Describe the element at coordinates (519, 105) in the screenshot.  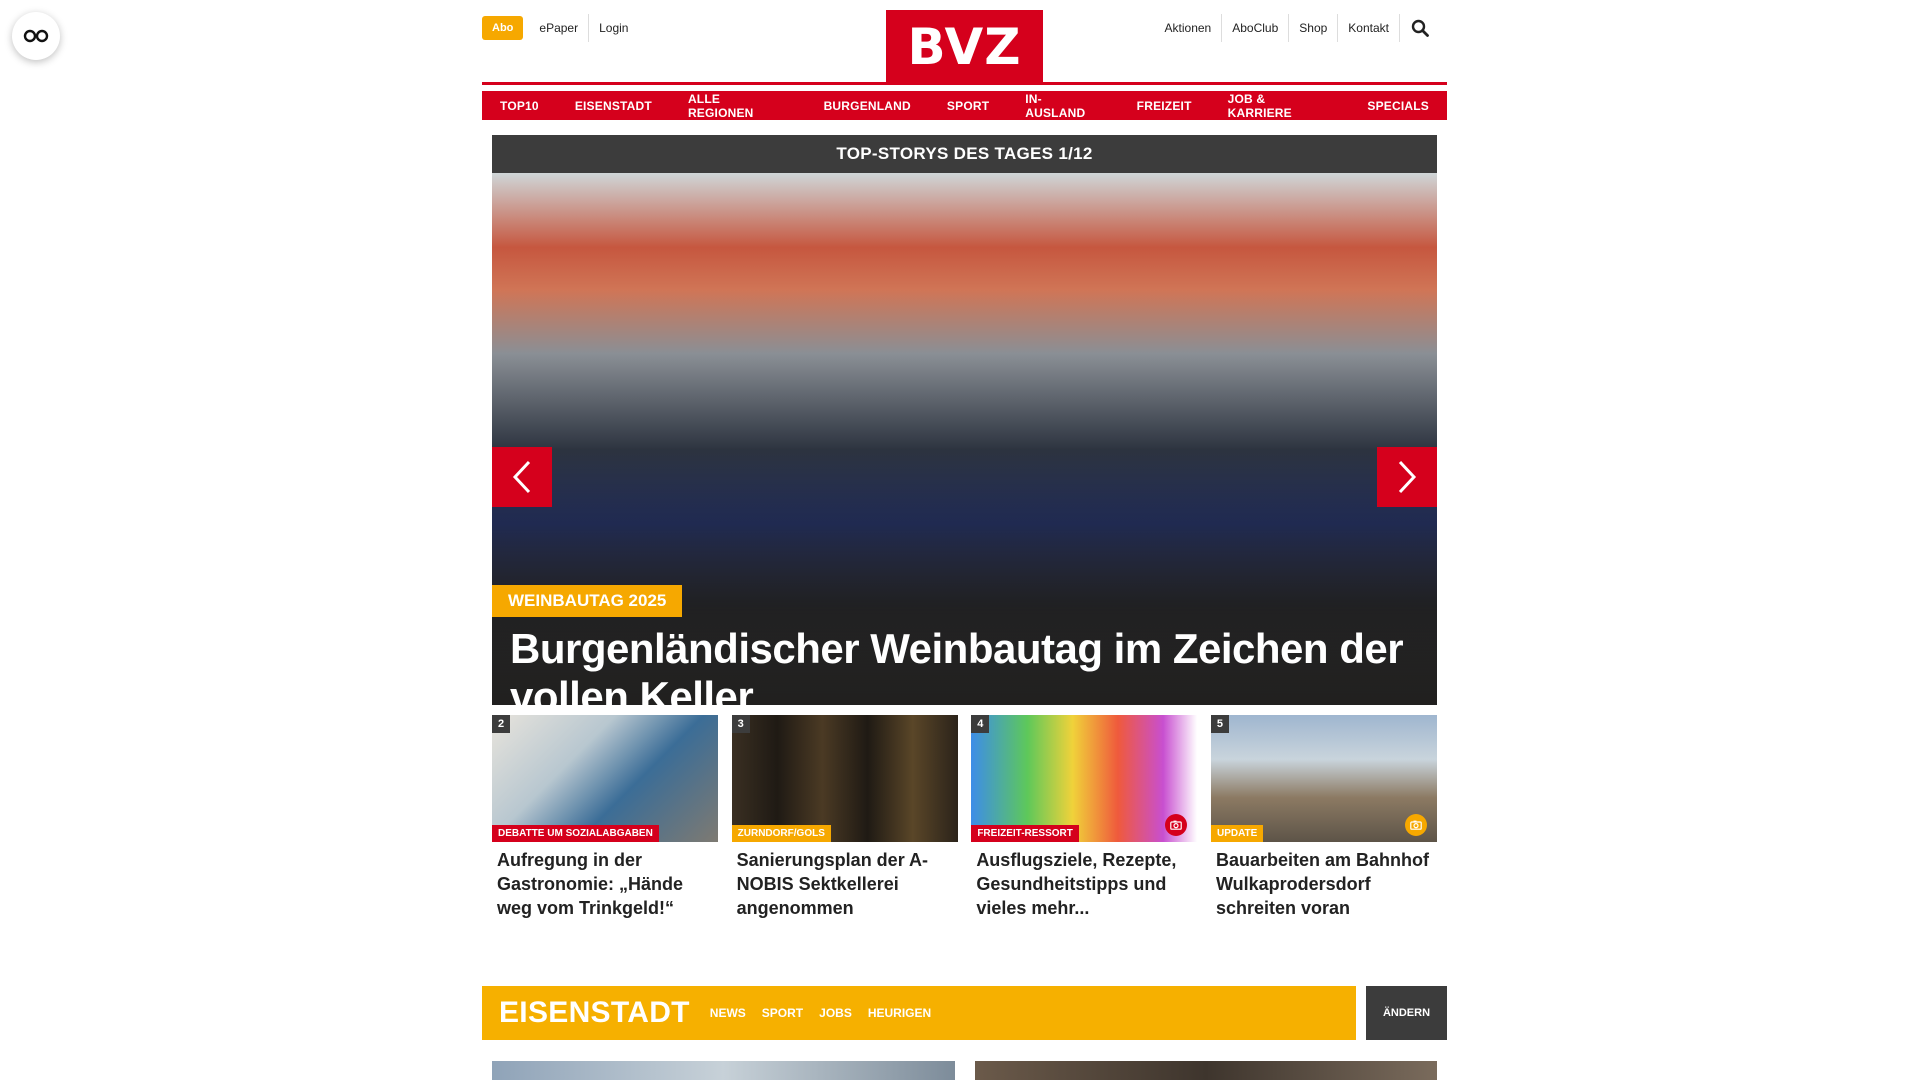
I see `nav-item-top10: TOP10` at that location.